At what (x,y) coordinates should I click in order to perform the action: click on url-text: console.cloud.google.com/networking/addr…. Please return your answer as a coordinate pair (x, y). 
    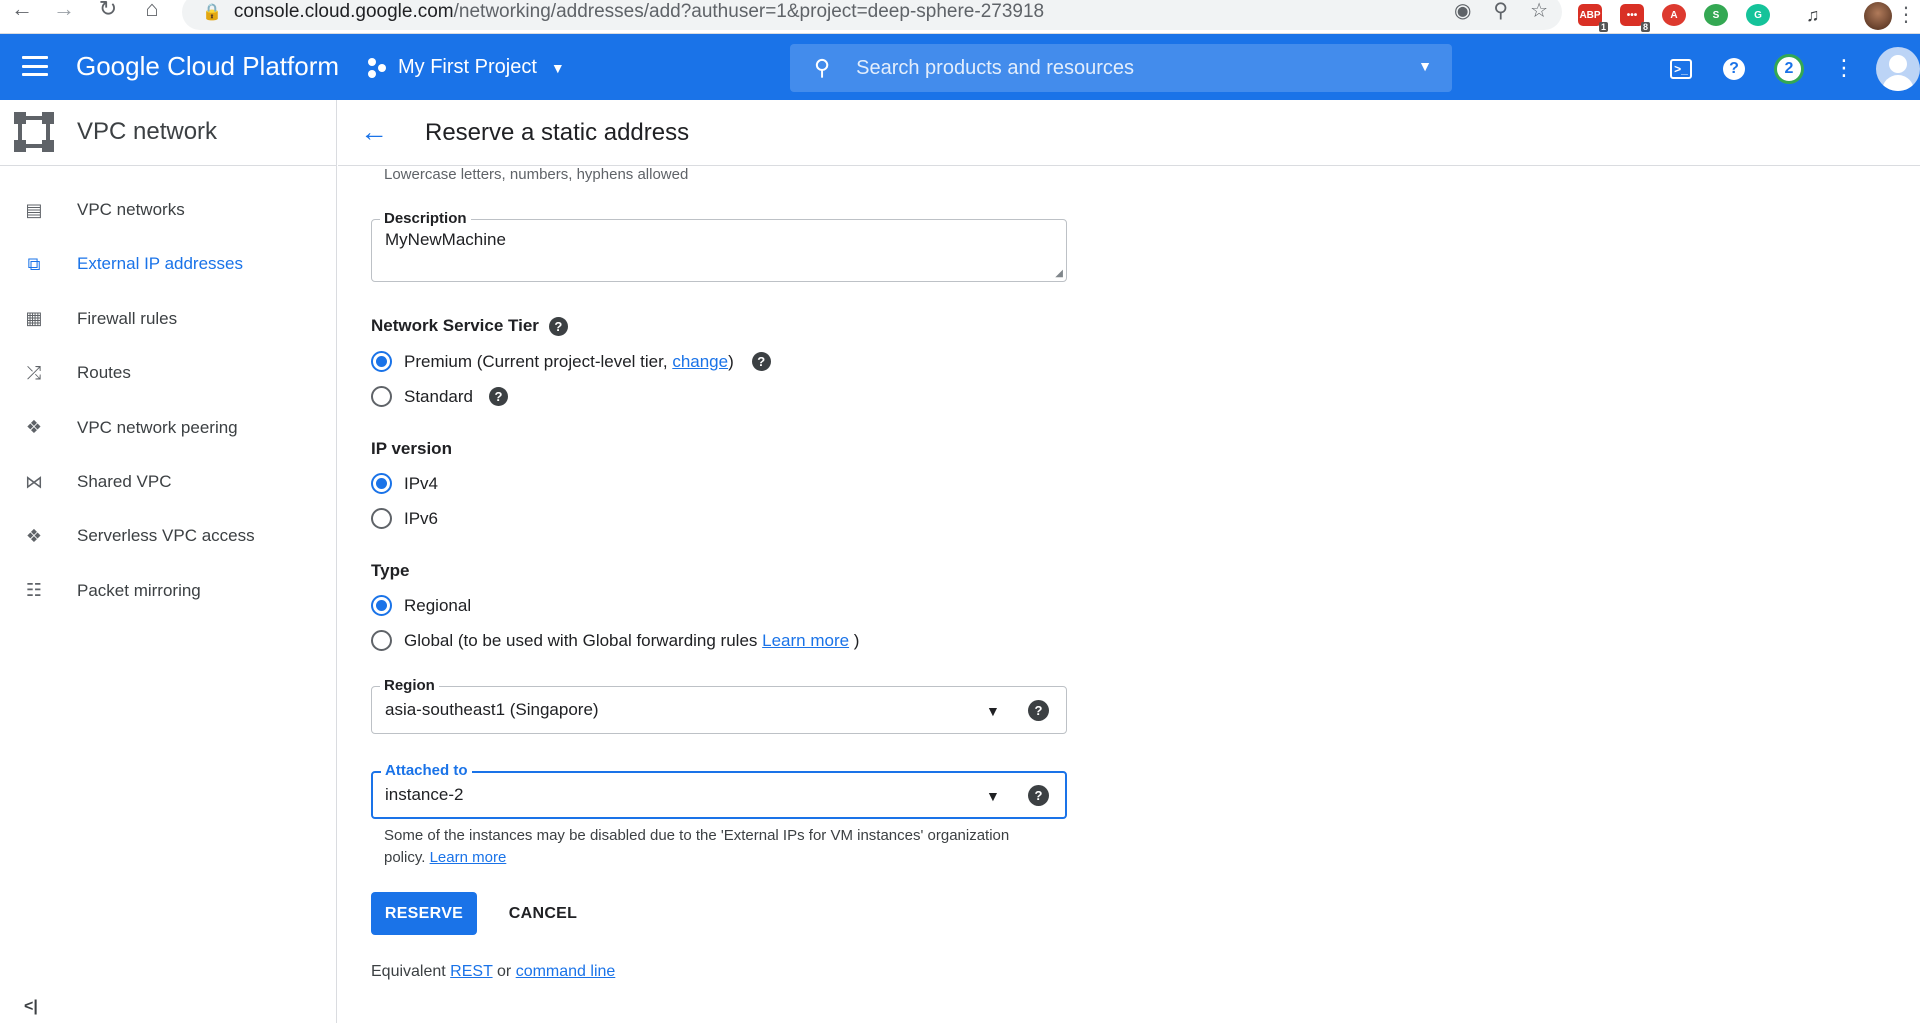
    Looking at the image, I should click on (639, 11).